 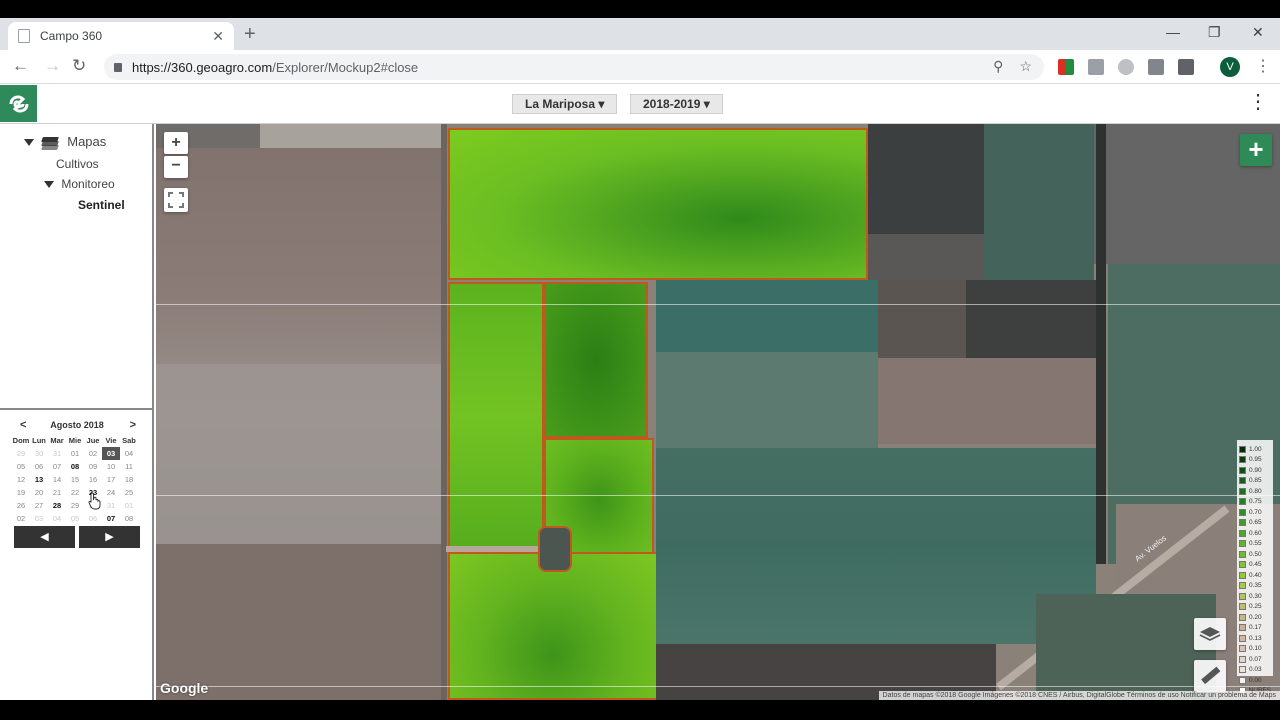 I want to click on calendar-prev-month: <, so click(x=23, y=425).